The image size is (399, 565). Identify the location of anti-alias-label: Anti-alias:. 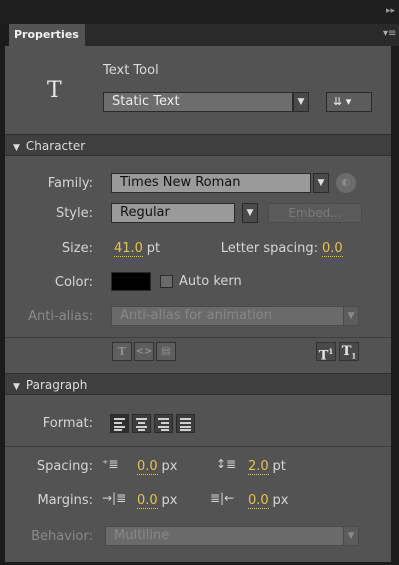
(60, 316).